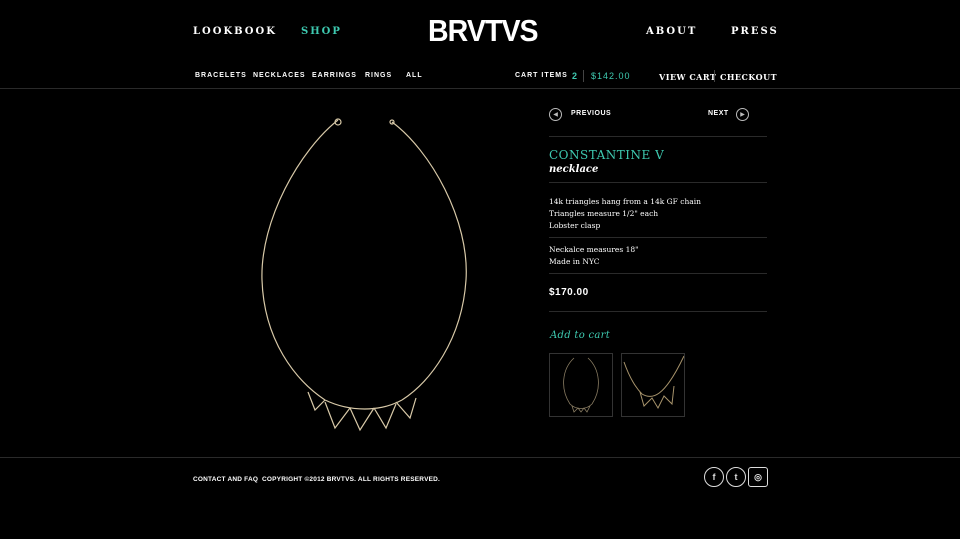  I want to click on previous-link: PREVIOUS, so click(591, 113).